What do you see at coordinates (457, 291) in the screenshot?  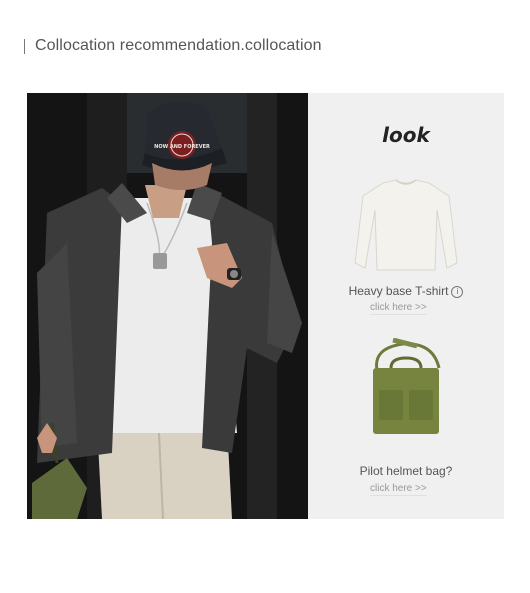 I see `info-icon: i` at bounding box center [457, 291].